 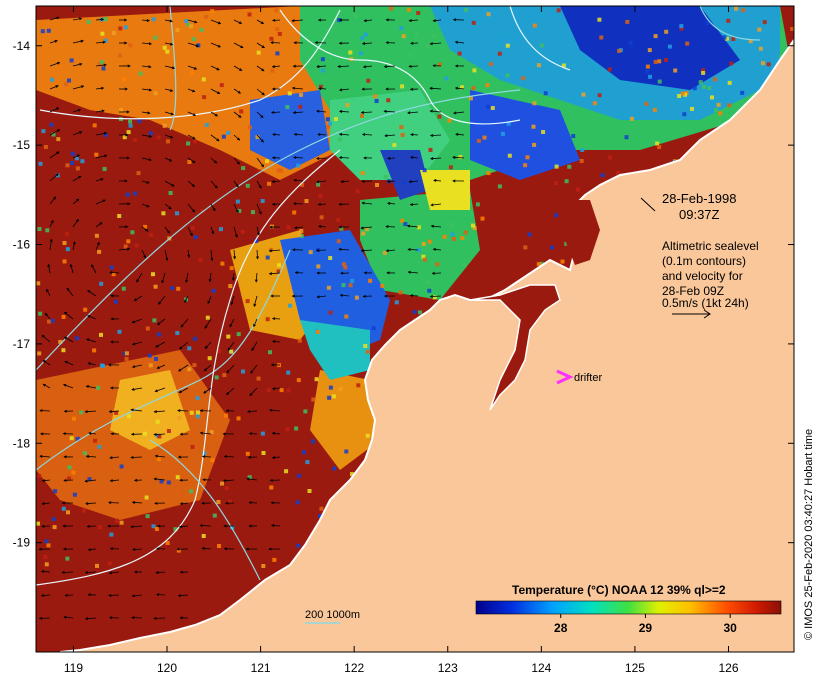 What do you see at coordinates (561, 628) in the screenshot?
I see `colorbar-tick-label: 28` at bounding box center [561, 628].